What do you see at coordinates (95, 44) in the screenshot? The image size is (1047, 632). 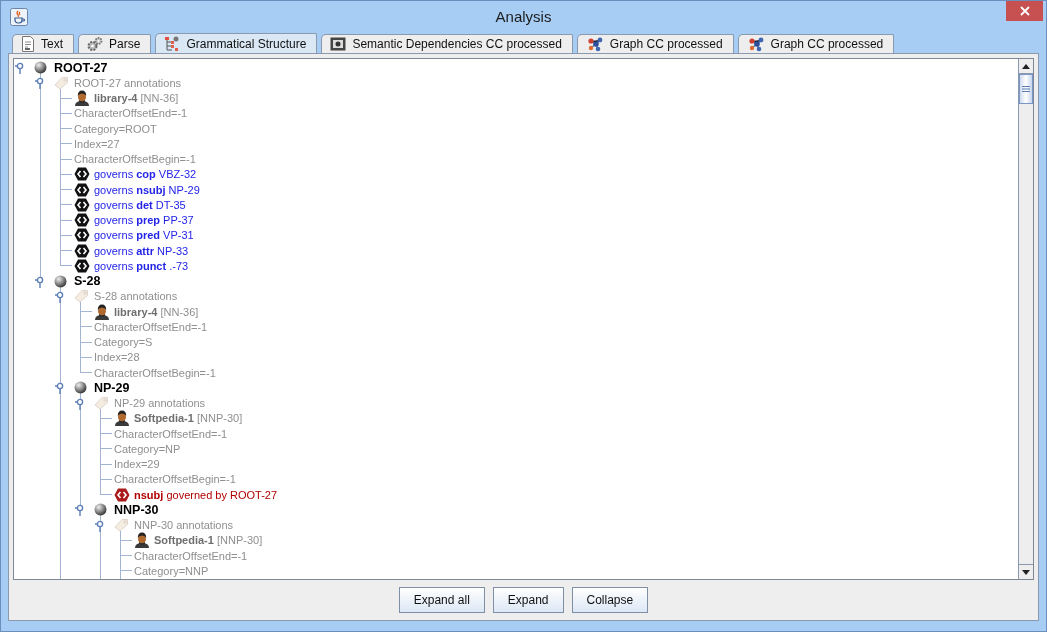 I see `gears-icon` at bounding box center [95, 44].